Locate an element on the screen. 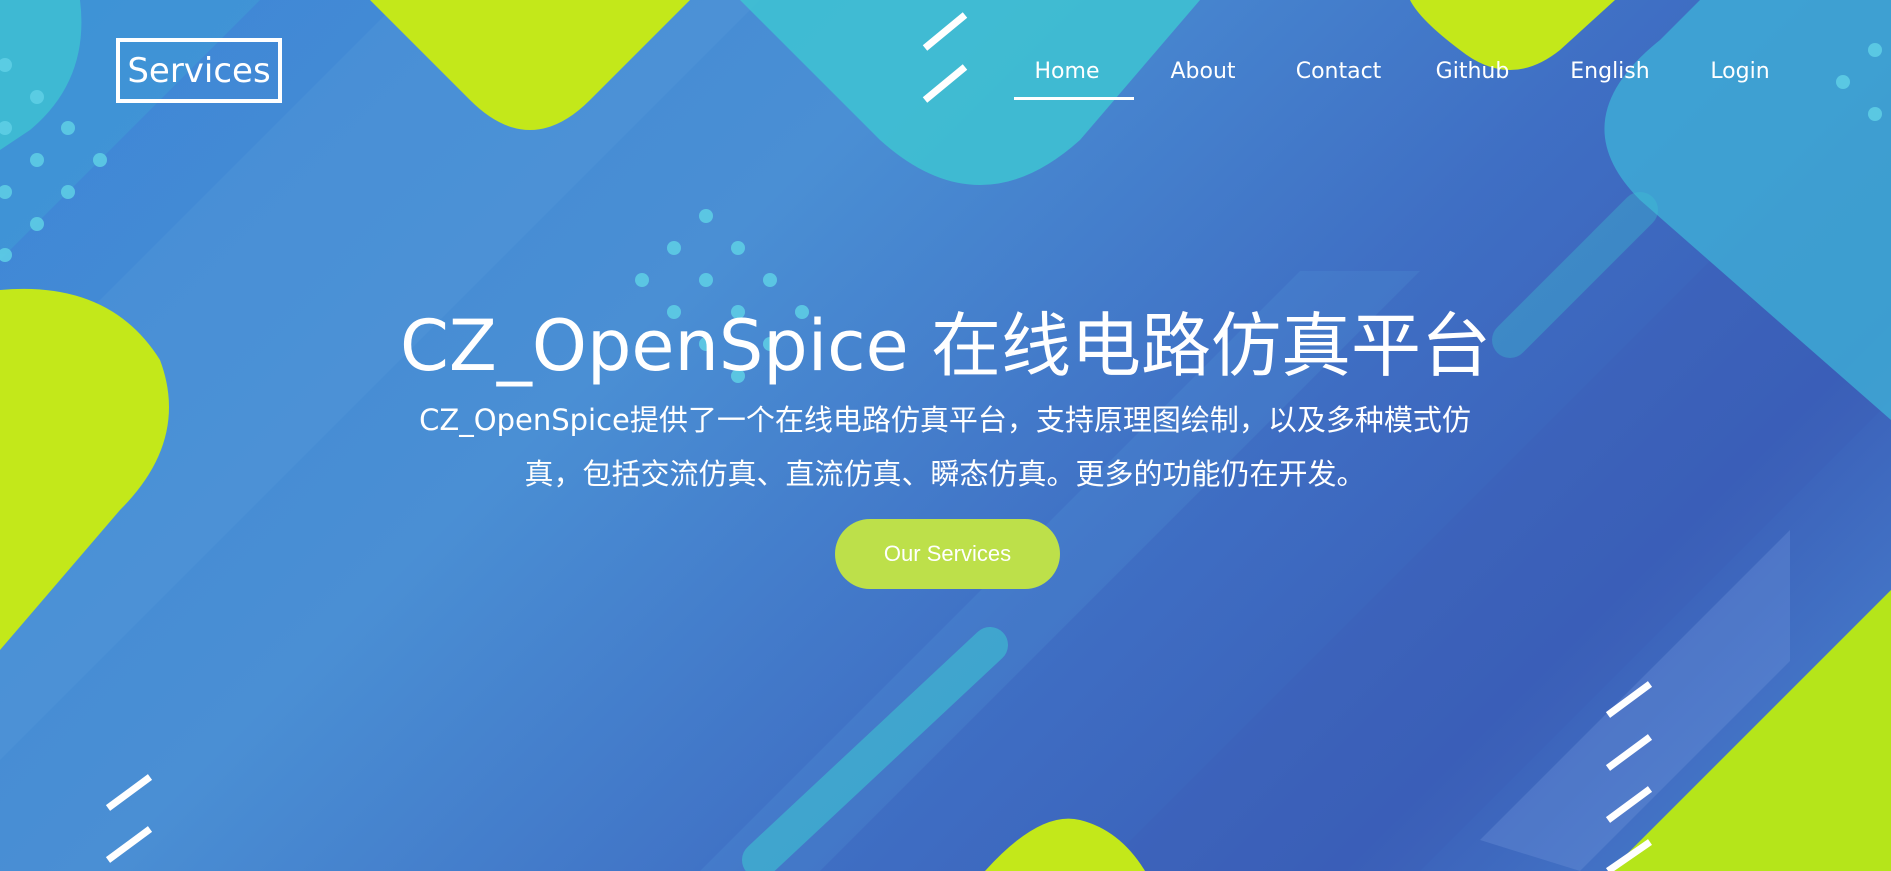  decor-stick is located at coordinates (875, 749).